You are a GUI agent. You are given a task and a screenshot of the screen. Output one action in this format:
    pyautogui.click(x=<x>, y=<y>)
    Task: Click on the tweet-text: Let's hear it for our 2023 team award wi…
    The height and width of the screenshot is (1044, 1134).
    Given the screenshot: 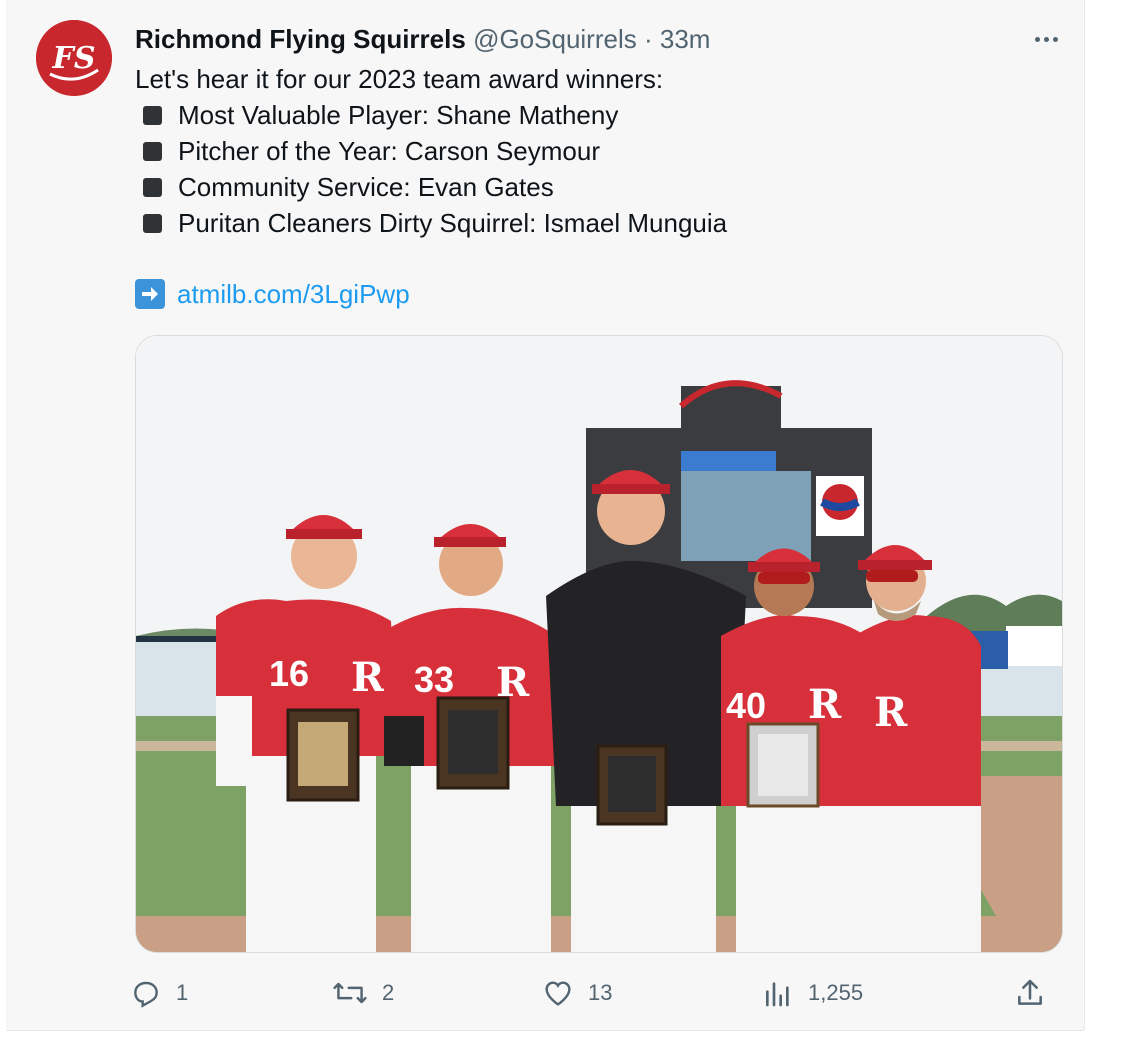 What is the action you would take?
    pyautogui.click(x=431, y=151)
    